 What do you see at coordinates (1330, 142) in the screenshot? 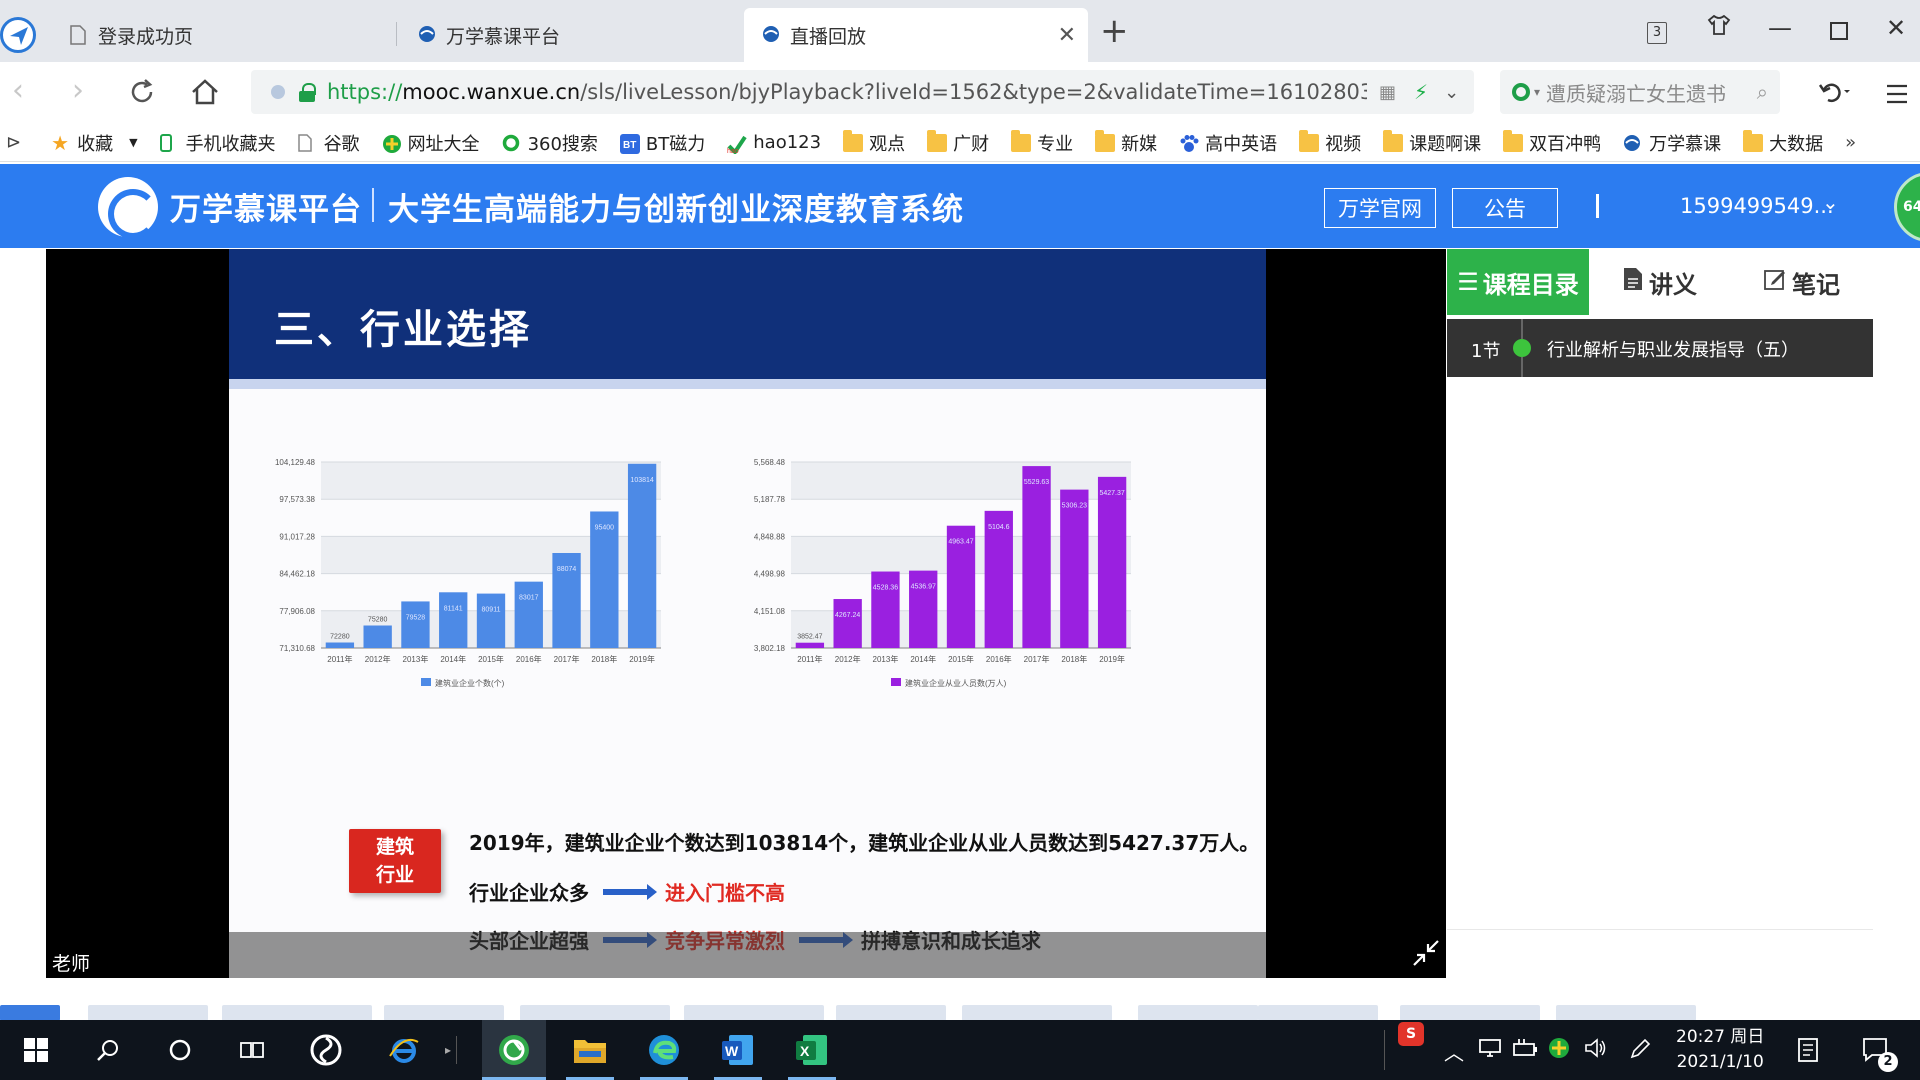
I see `bookmark-folder-video: 视频` at bounding box center [1330, 142].